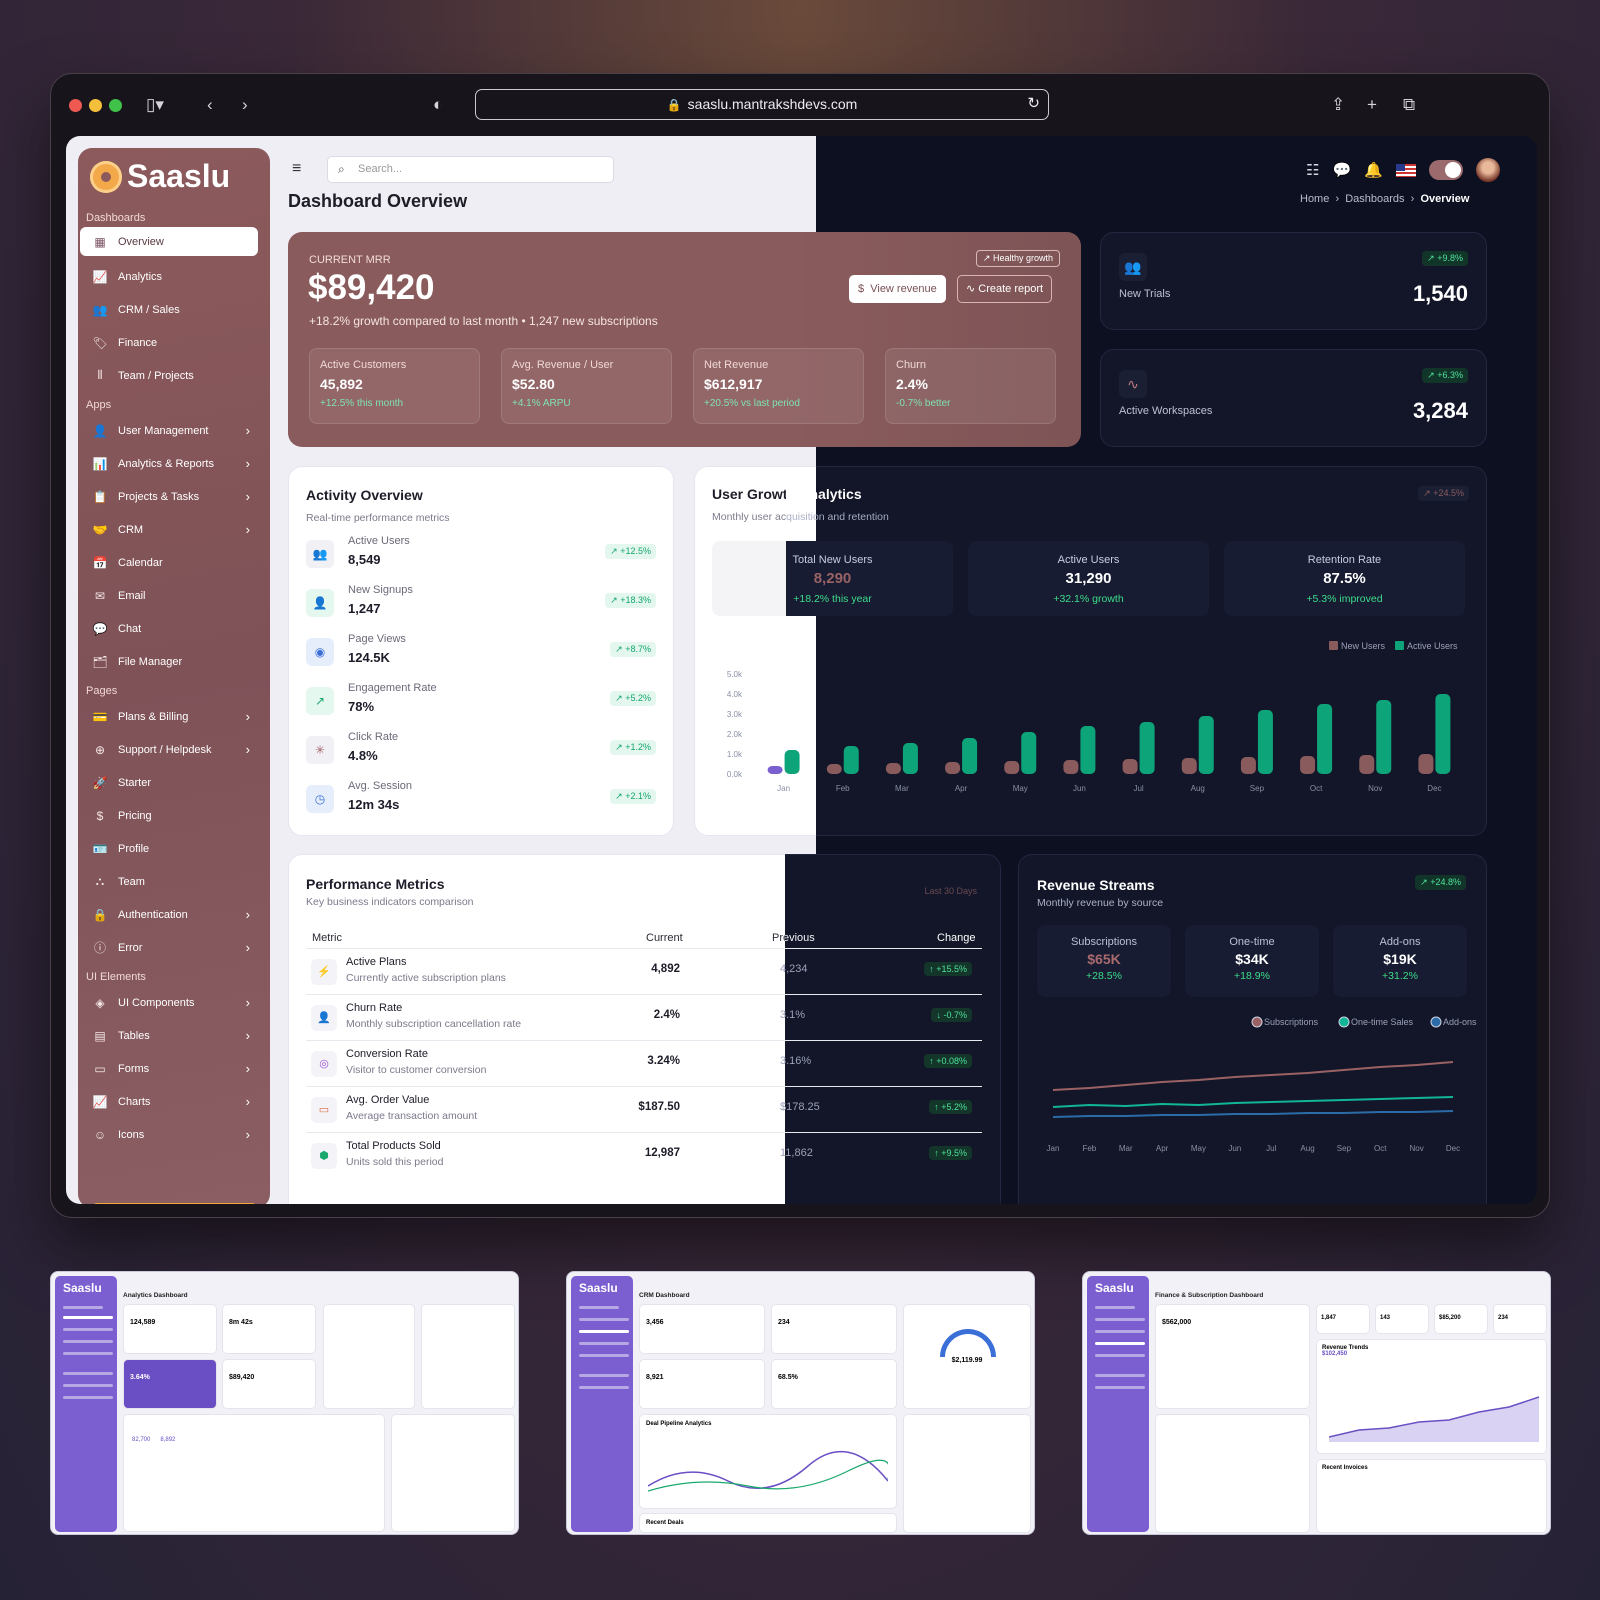 Image resolution: width=1600 pixels, height=1600 pixels. I want to click on sidebar-item-email: ✉ Email, so click(174, 595).